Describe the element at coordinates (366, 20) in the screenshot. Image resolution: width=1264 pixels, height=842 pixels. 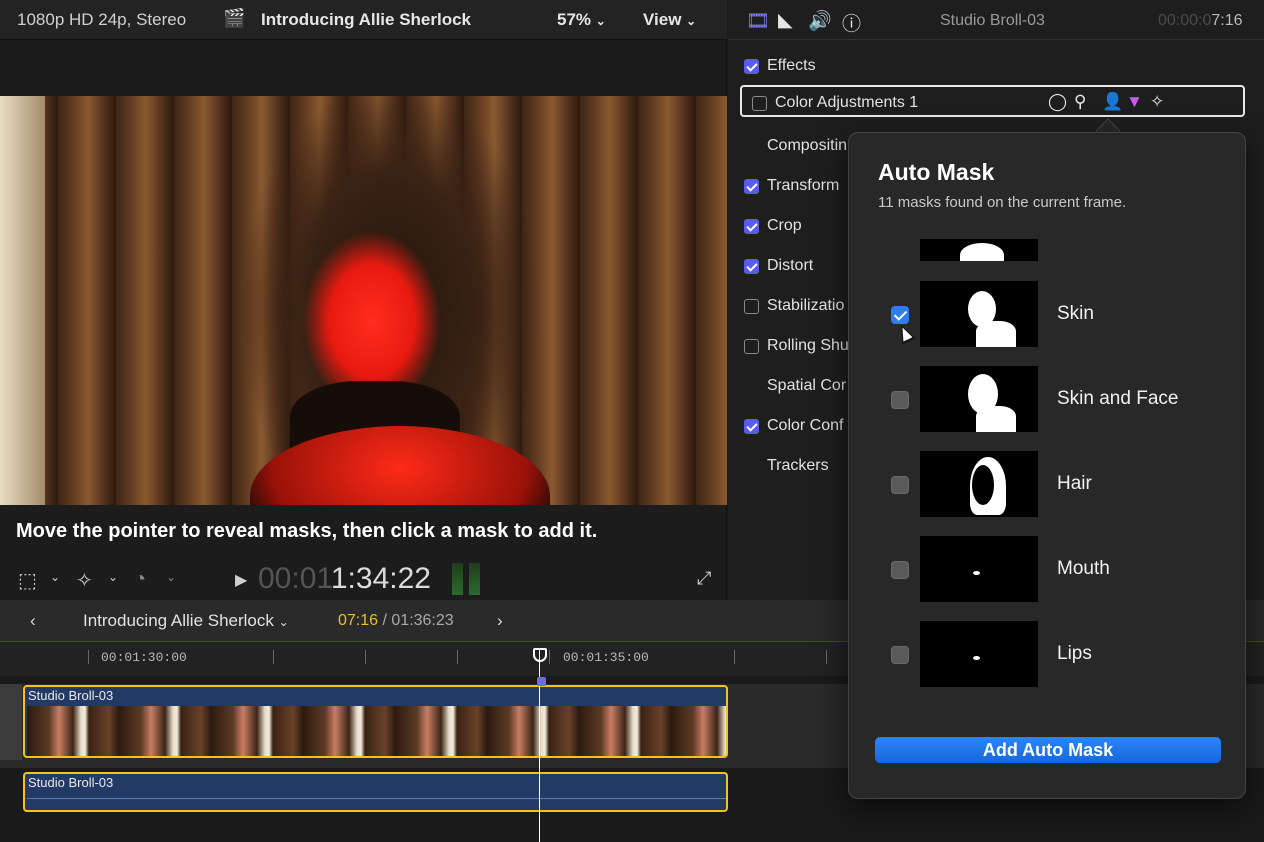
I see `viewer-project-title: Introducing Allie Sherlock` at that location.